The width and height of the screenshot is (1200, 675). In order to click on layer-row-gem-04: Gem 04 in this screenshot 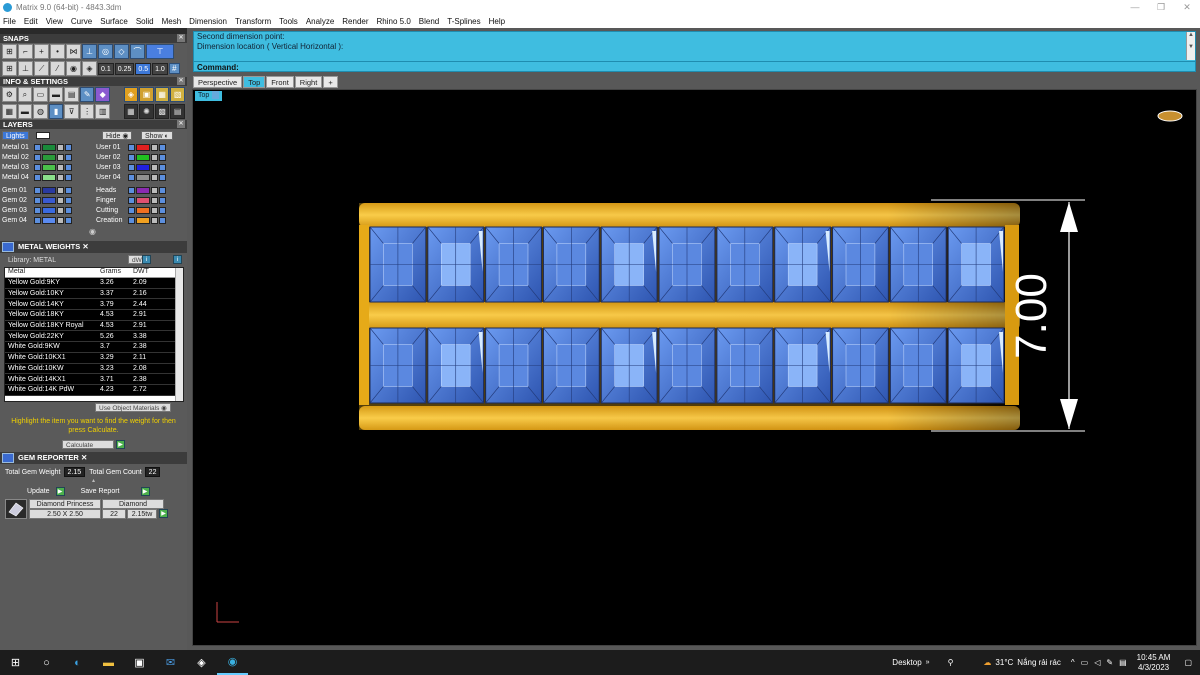, I will do `click(36, 220)`.